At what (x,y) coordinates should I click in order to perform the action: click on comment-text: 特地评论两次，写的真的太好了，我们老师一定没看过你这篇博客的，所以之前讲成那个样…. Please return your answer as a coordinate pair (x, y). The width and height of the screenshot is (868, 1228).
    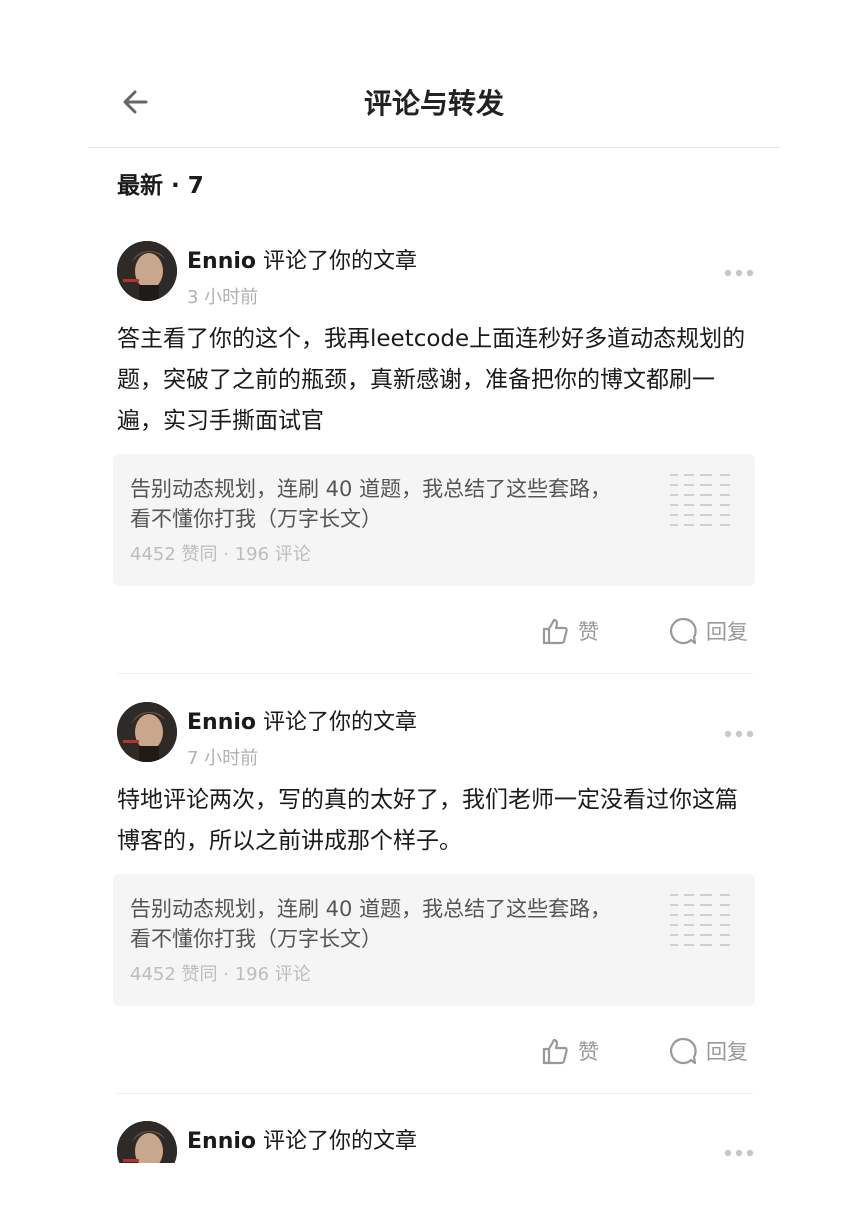
    Looking at the image, I should click on (427, 820).